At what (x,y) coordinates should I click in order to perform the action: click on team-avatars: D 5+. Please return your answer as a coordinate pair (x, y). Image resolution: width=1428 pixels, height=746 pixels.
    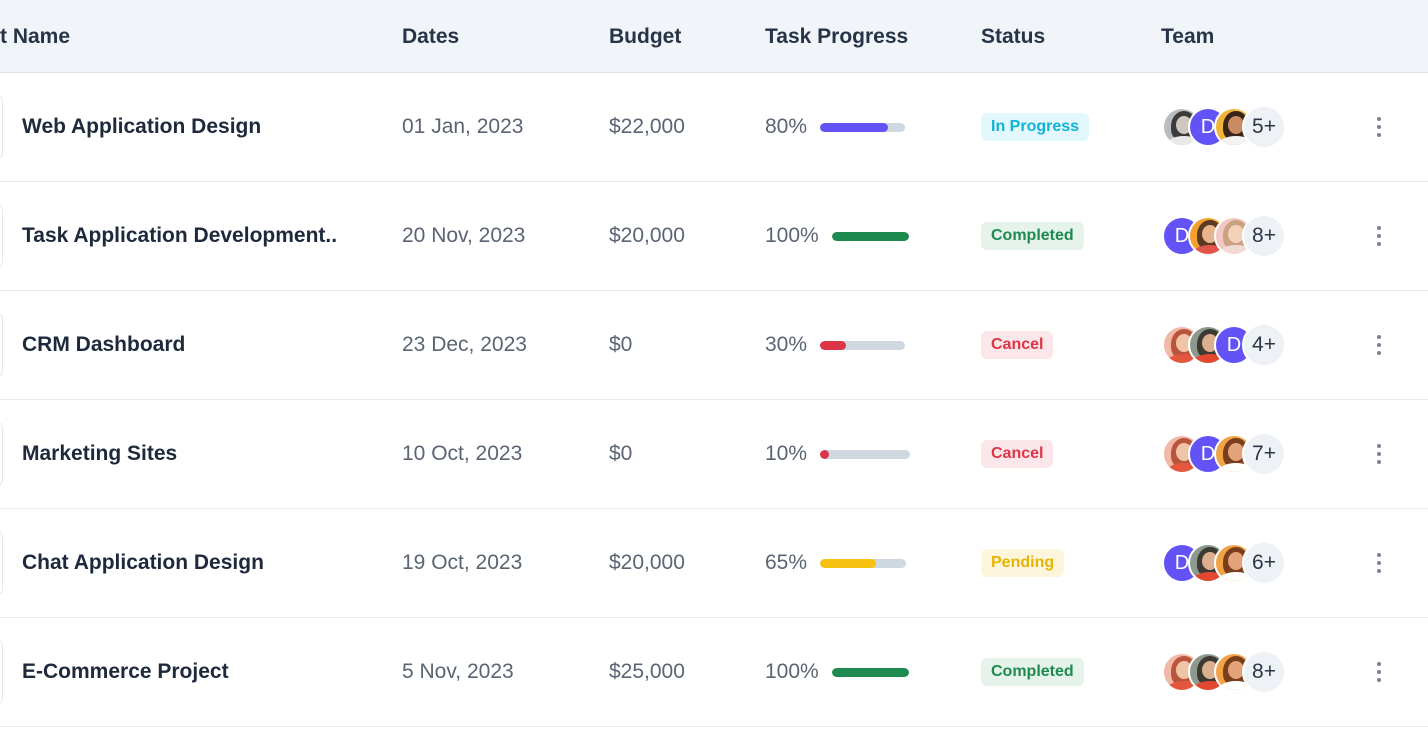
    Looking at the image, I should click on (1224, 127).